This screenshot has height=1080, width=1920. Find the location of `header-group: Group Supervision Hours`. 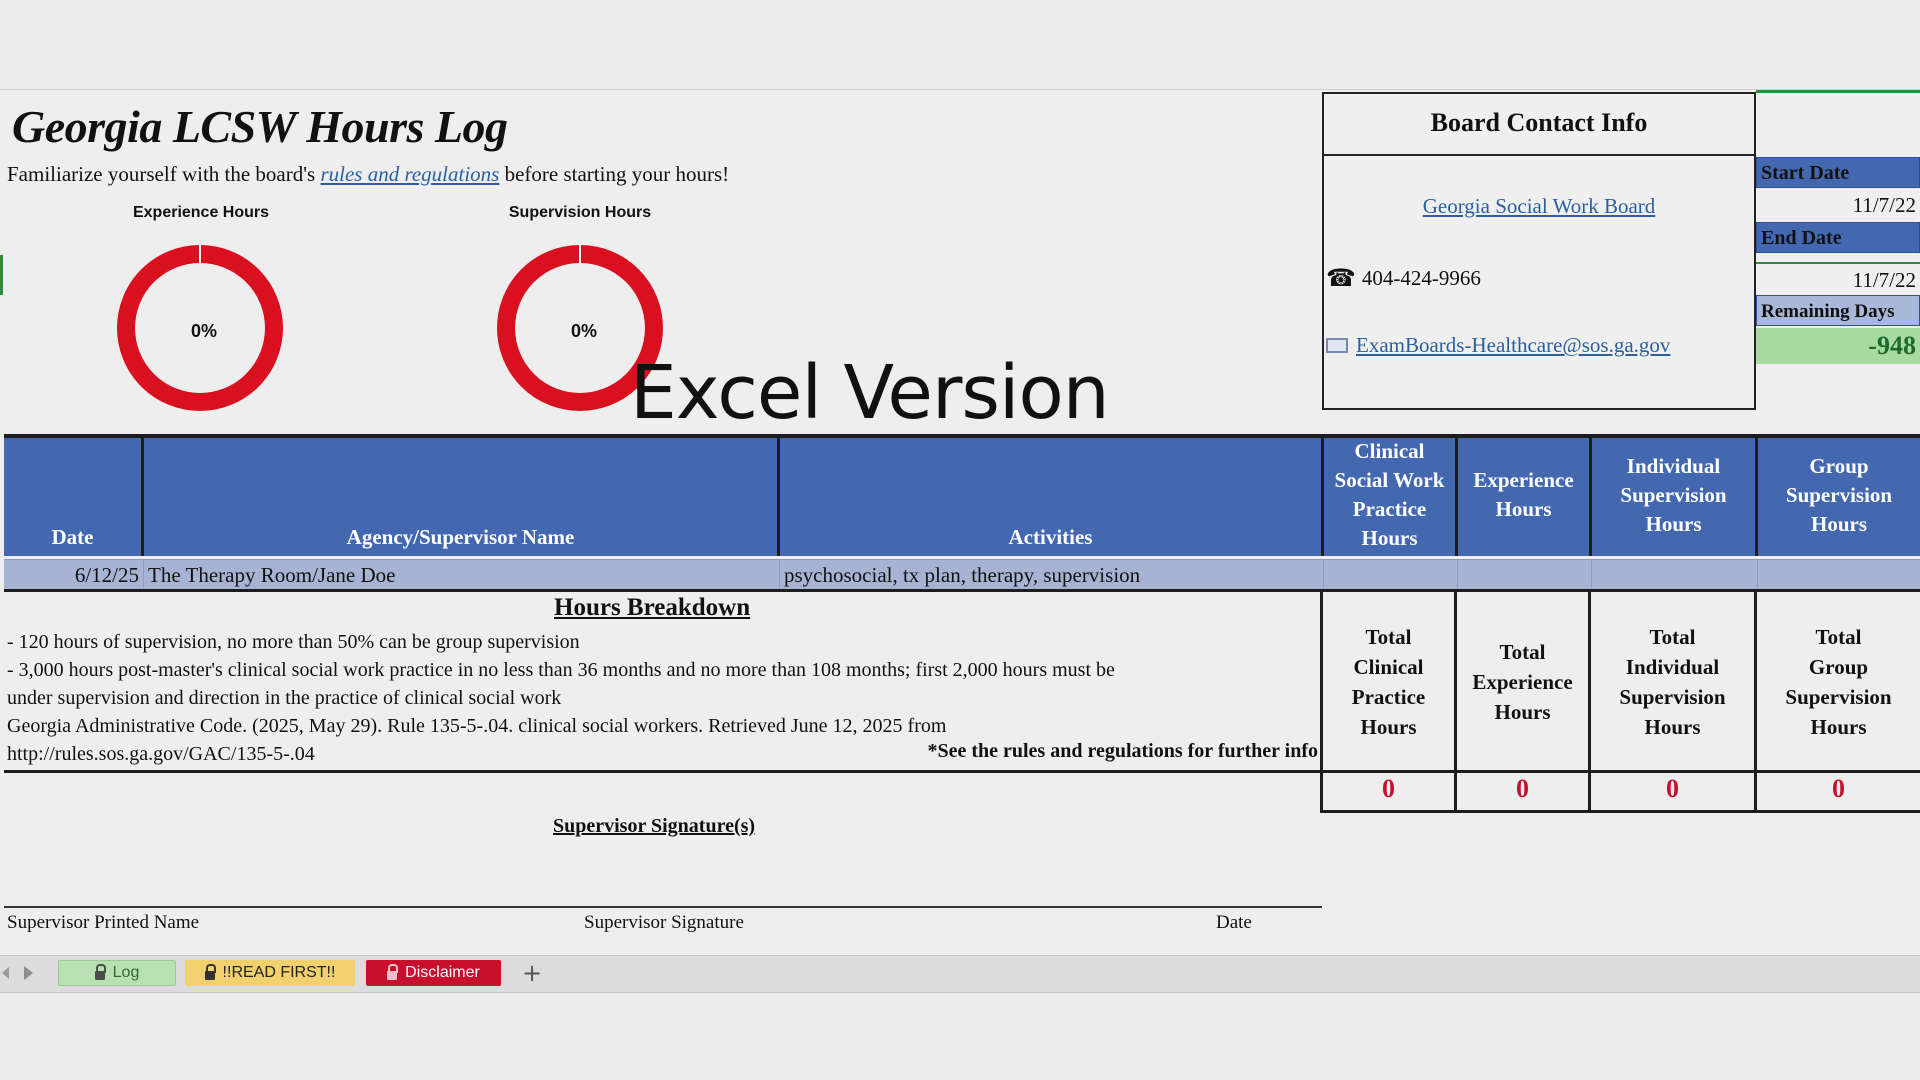

header-group: Group Supervision Hours is located at coordinates (1839, 497).